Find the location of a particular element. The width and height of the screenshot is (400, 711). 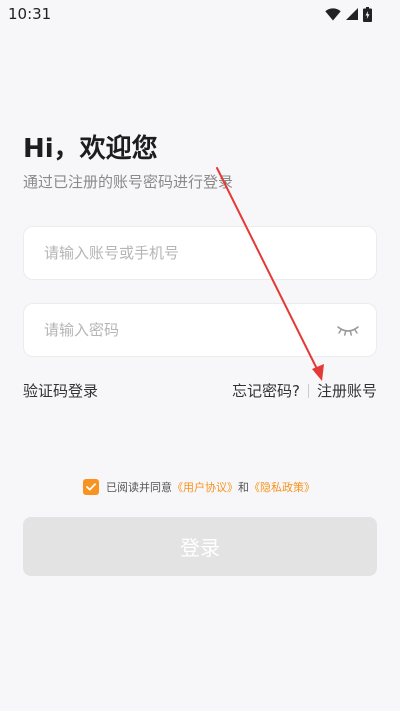

checkmark-icon is located at coordinates (91, 487).